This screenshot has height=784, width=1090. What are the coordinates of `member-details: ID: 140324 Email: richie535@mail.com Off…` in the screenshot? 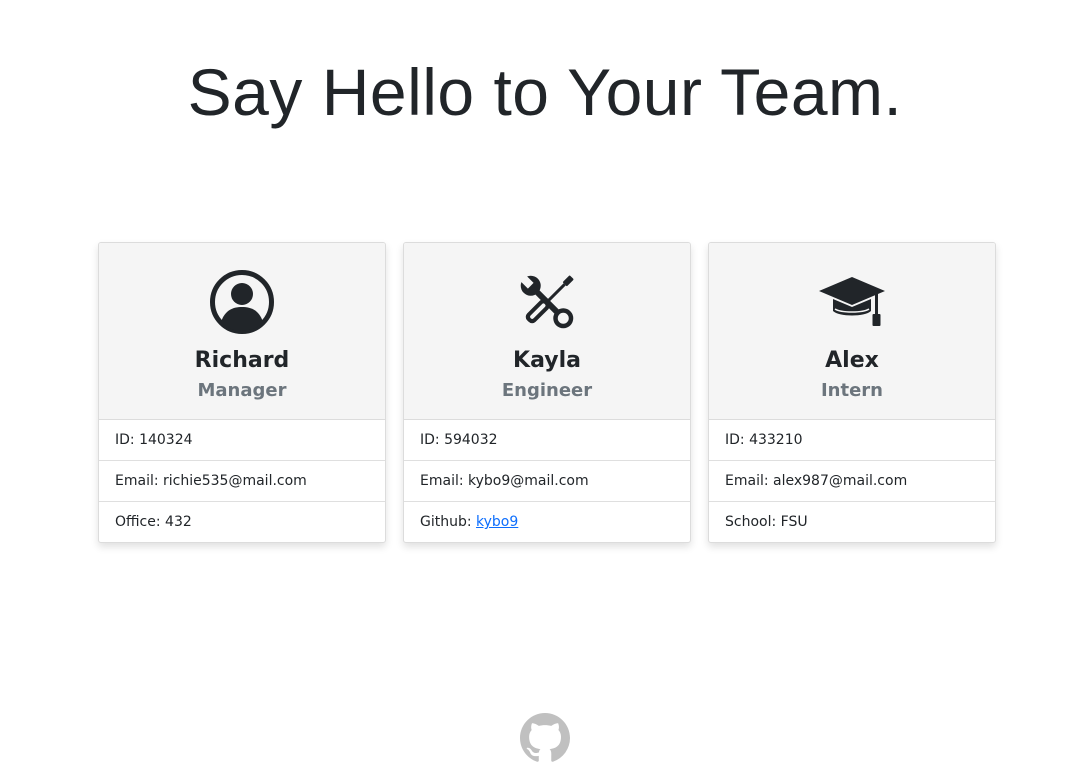 It's located at (242, 481).